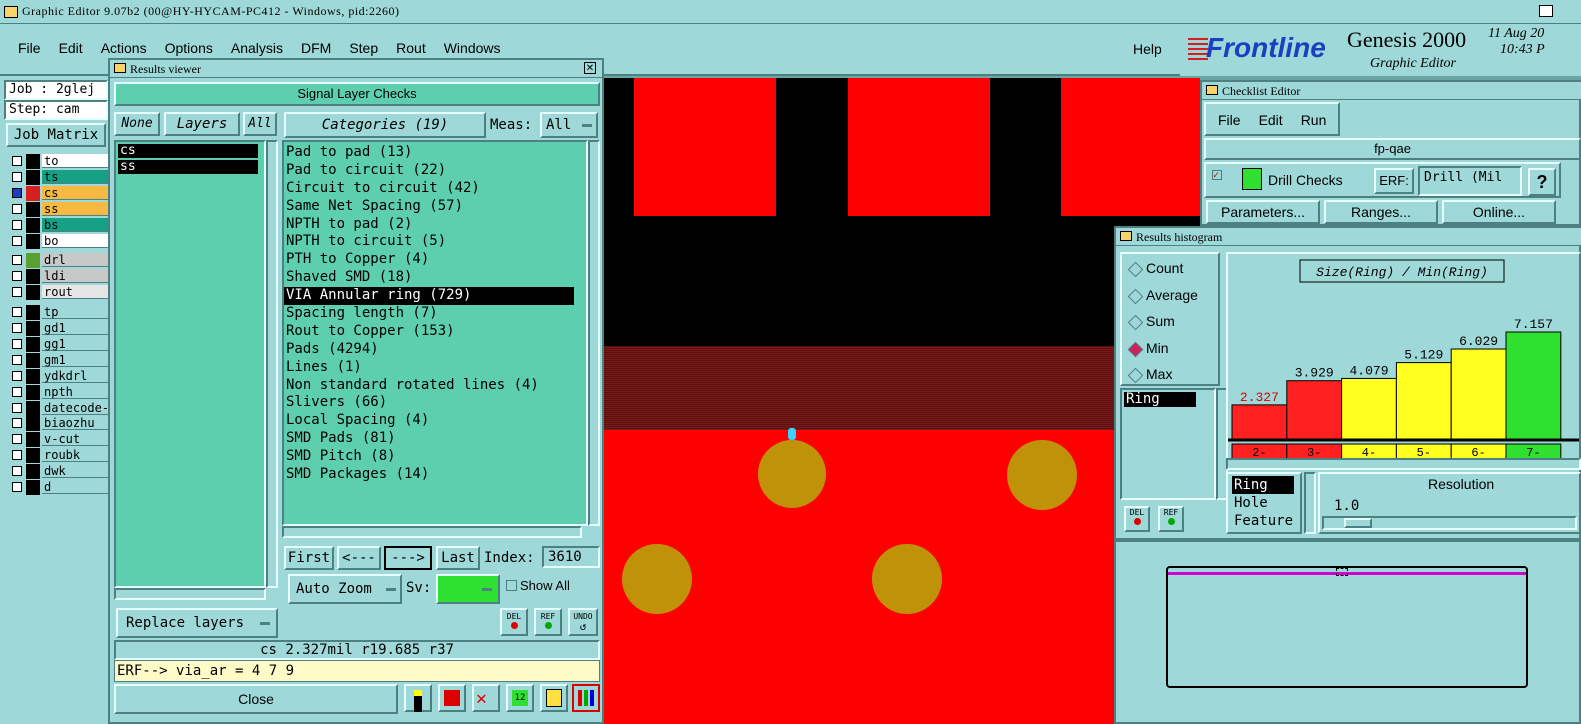 This screenshot has height=724, width=1581. Describe the element at coordinates (56, 135) in the screenshot. I see `job-matrix-button: Job Matrix` at that location.